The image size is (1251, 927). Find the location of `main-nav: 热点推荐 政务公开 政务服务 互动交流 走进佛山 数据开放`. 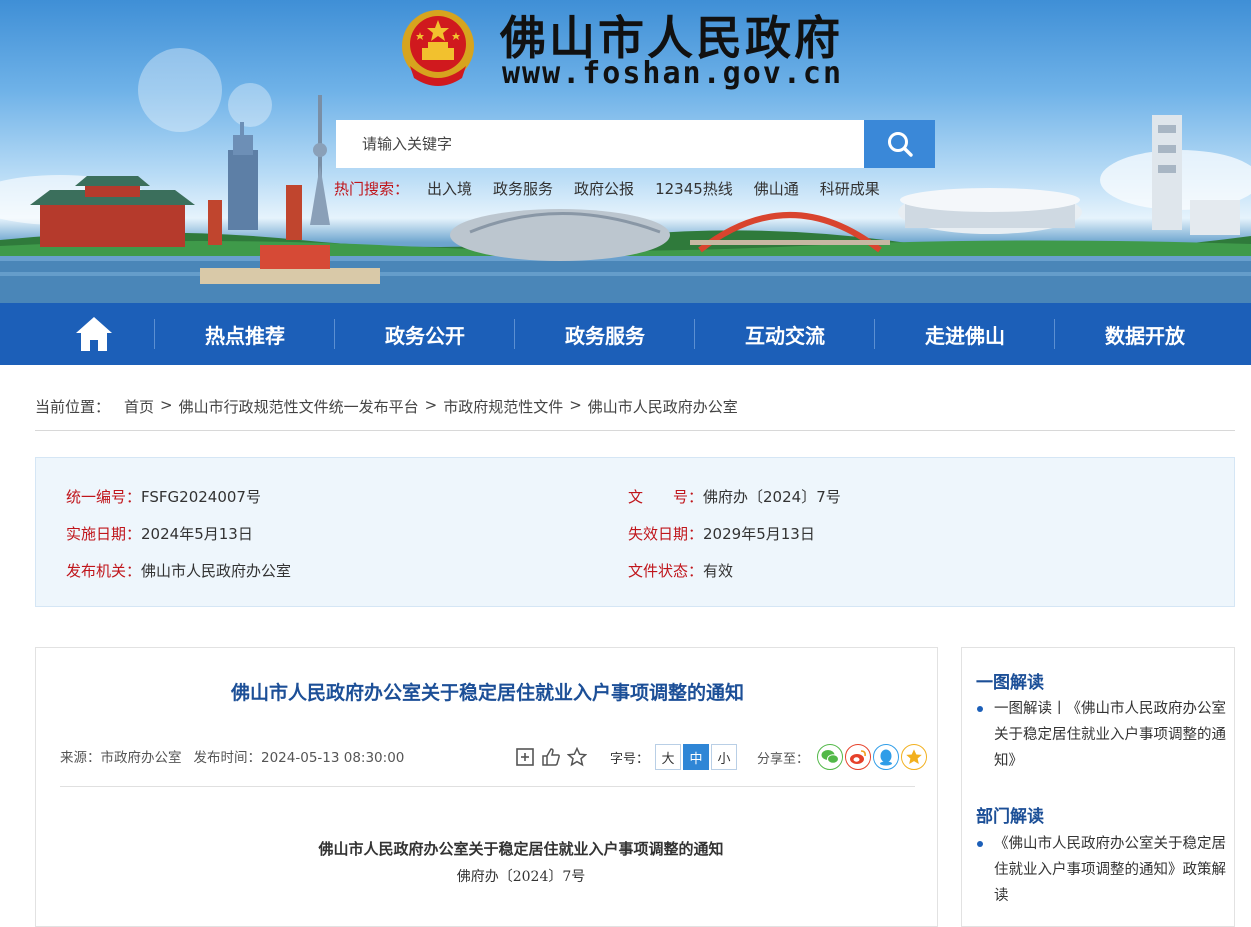

main-nav: 热点推荐 政务公开 政务服务 互动交流 走进佛山 数据开放 is located at coordinates (625, 334).